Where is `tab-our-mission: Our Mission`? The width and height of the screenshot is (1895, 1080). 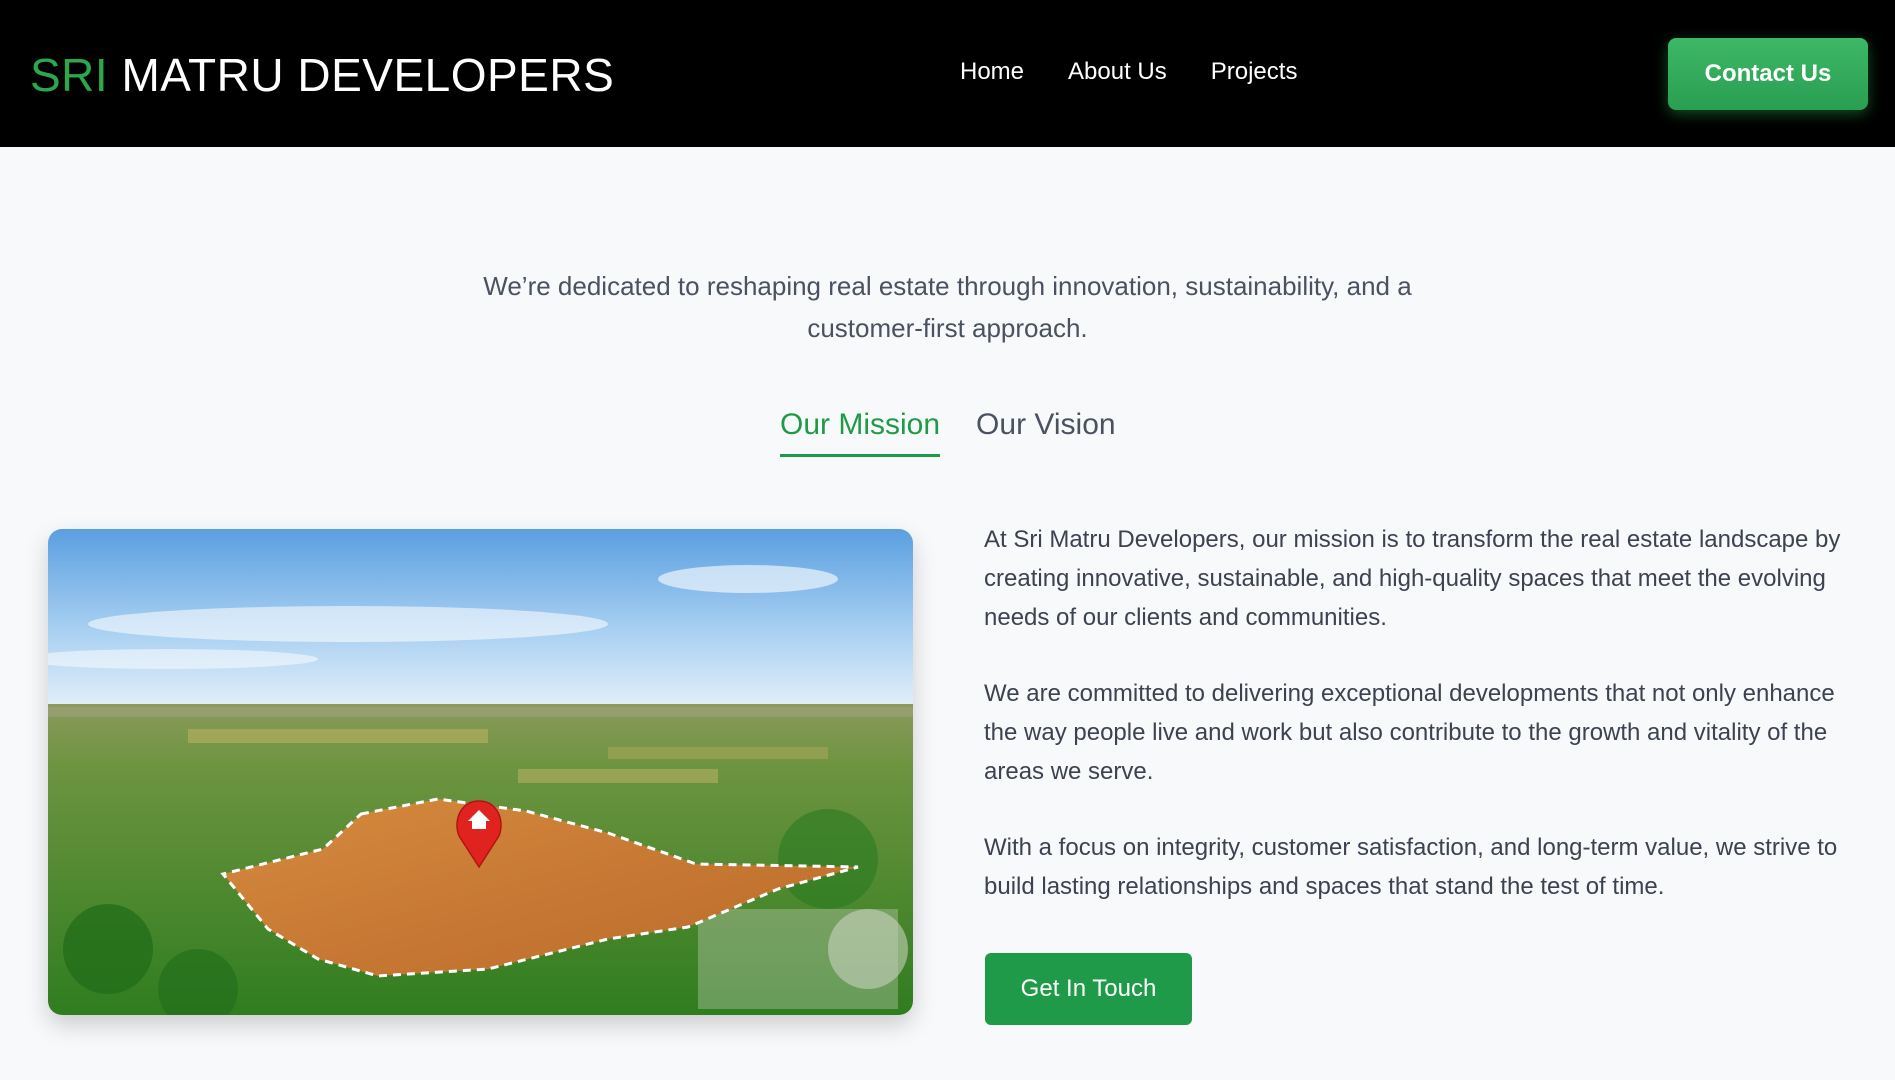 tab-our-mission: Our Mission is located at coordinates (860, 432).